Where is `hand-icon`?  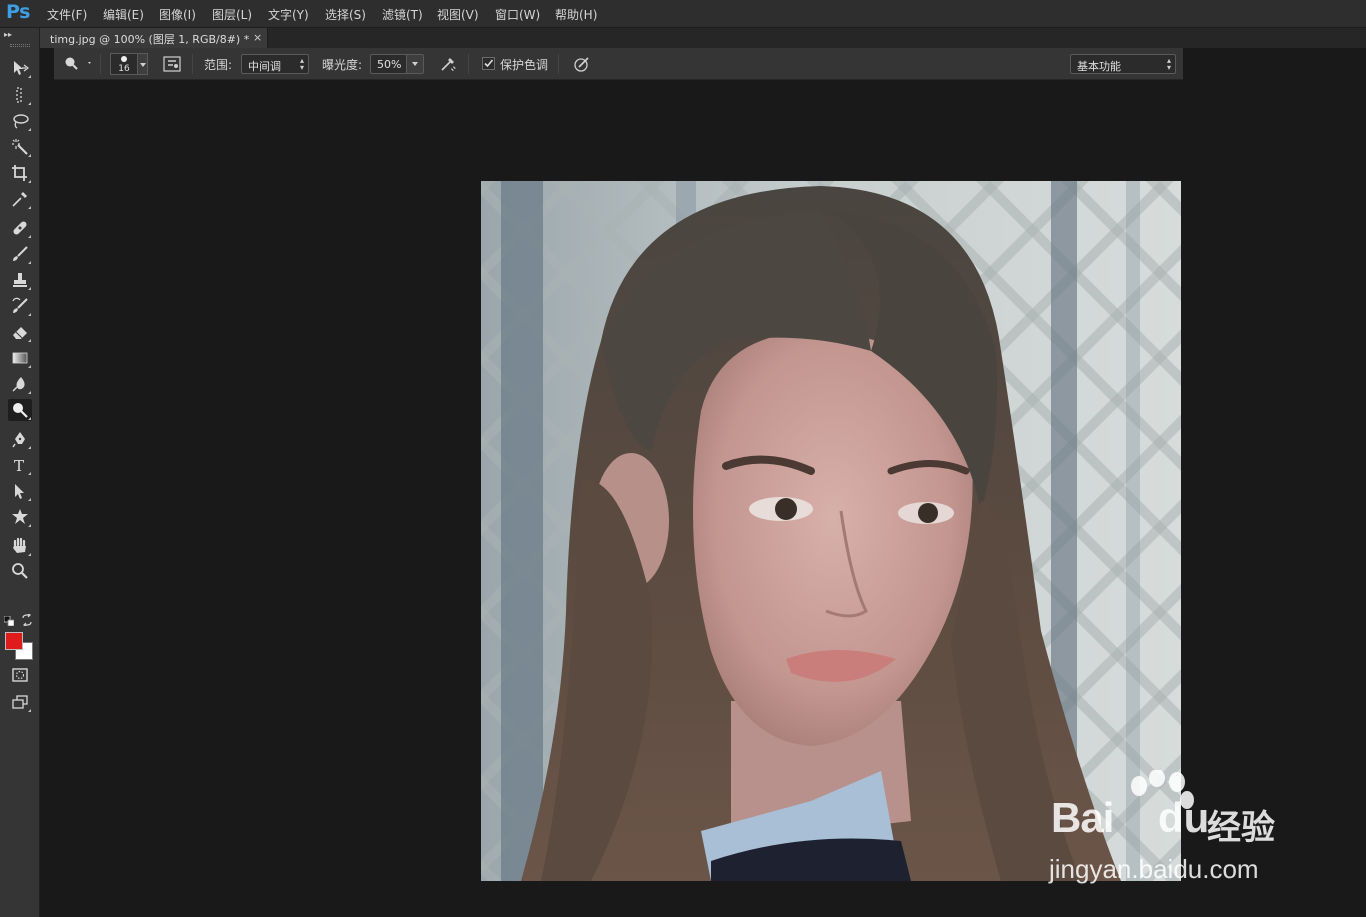 hand-icon is located at coordinates (19, 545).